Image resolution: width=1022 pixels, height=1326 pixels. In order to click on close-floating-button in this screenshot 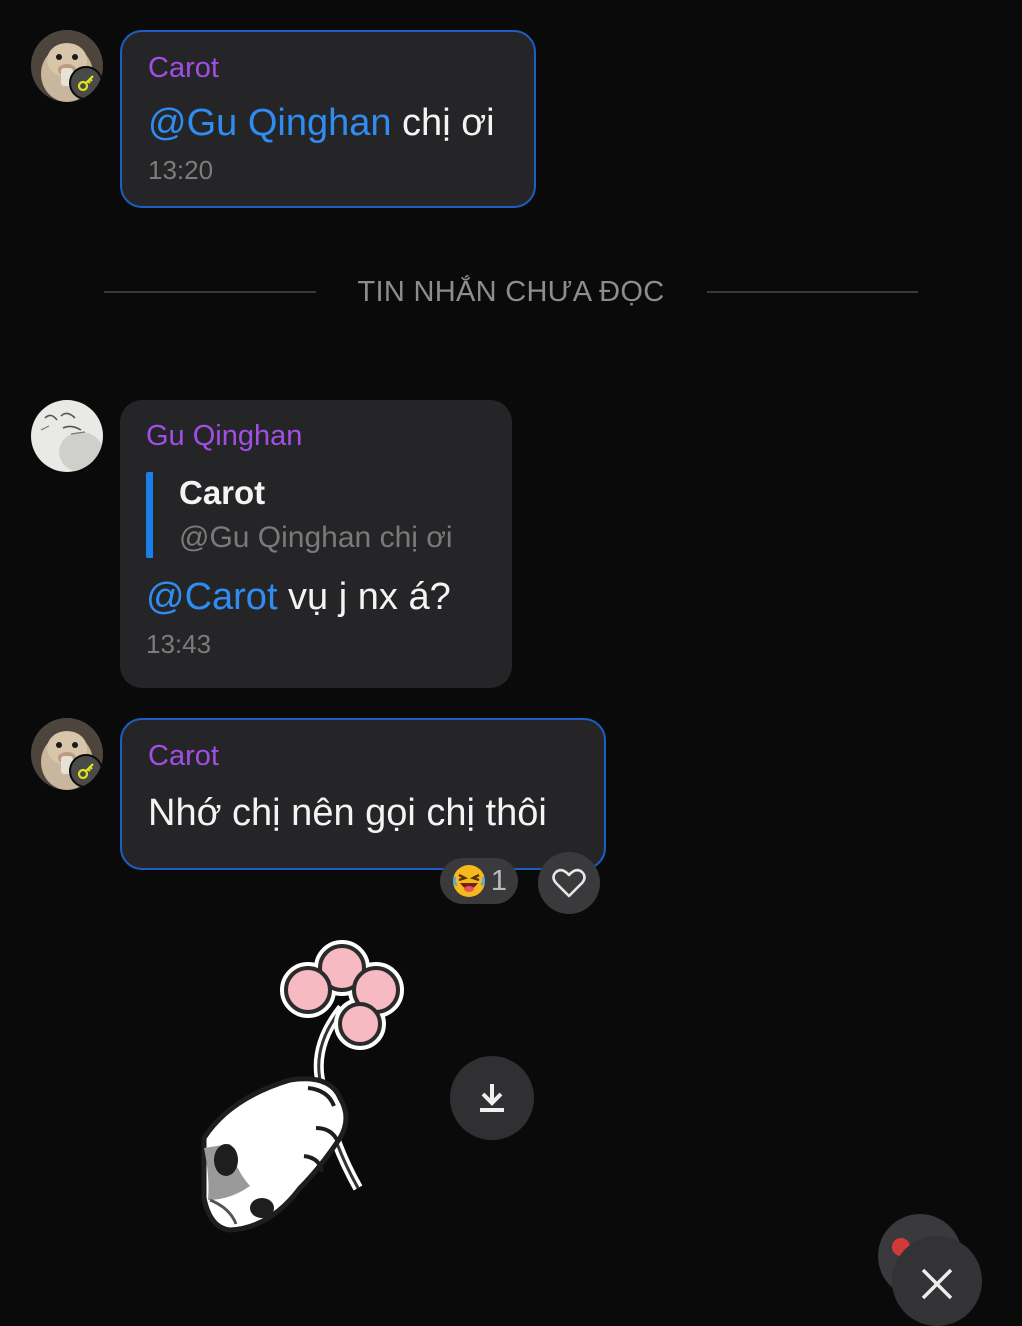, I will do `click(937, 1281)`.